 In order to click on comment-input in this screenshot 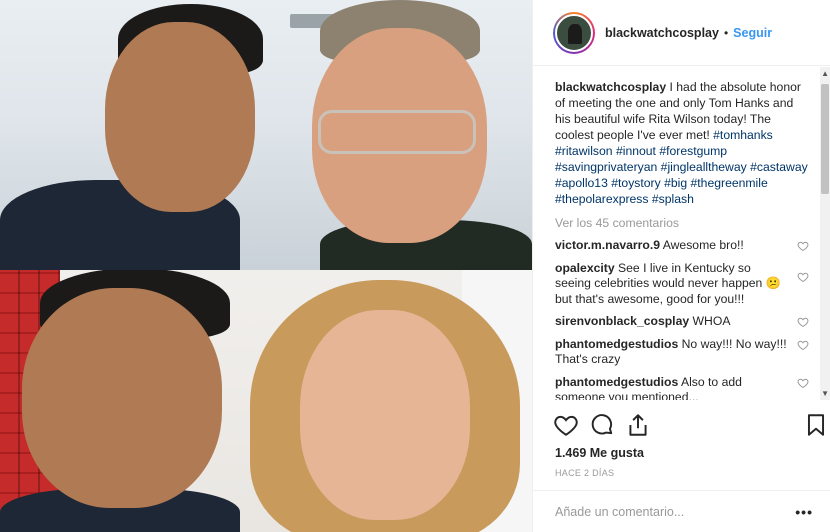, I will do `click(675, 511)`.